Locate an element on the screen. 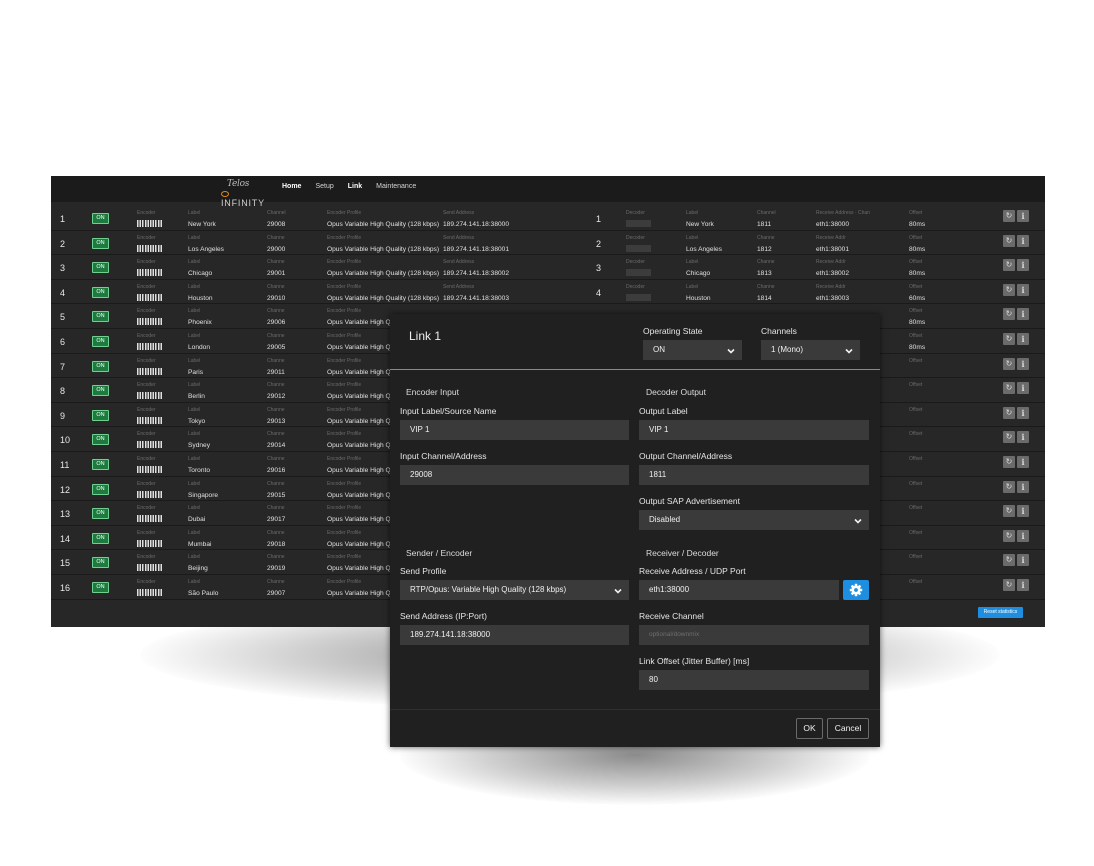  encoder-channel: 29012 is located at coordinates (276, 397).